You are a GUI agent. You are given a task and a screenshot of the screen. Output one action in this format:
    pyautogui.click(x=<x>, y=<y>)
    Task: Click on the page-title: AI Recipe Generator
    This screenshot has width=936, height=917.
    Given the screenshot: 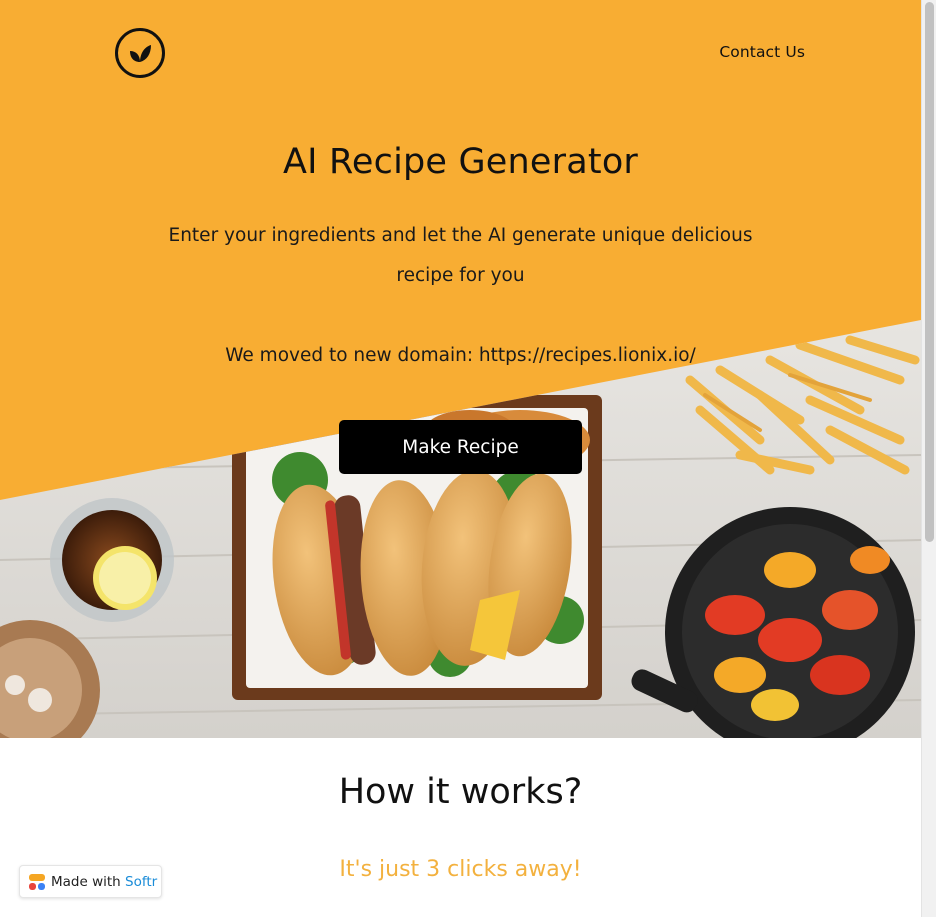 What is the action you would take?
    pyautogui.click(x=460, y=162)
    